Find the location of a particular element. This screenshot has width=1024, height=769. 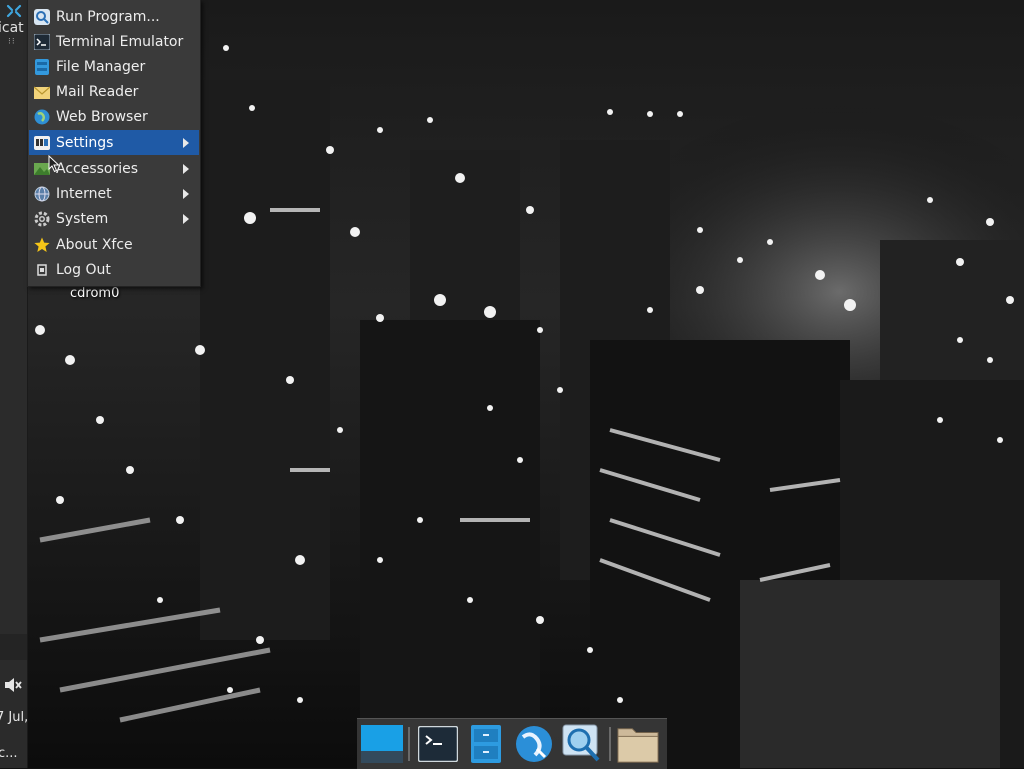

dock-file-manager is located at coordinates (486, 744).